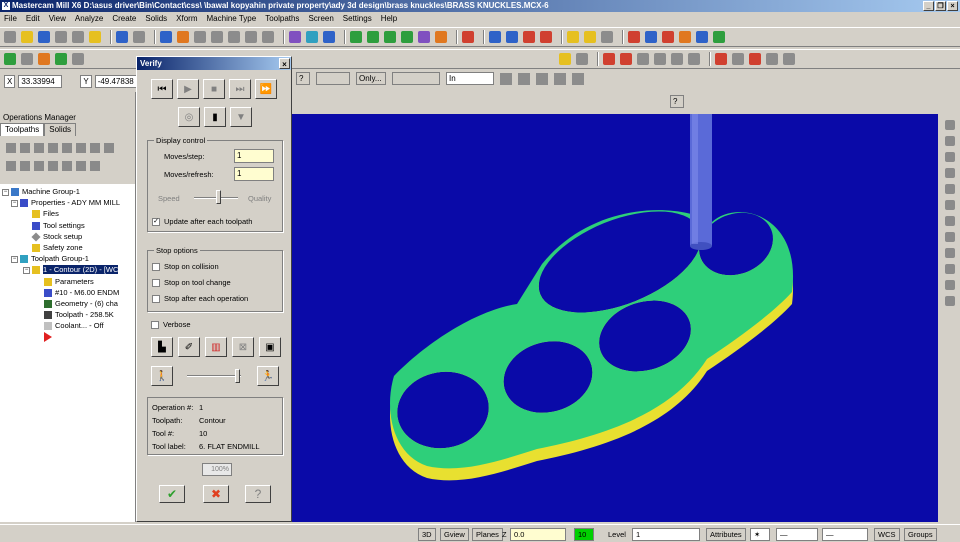  What do you see at coordinates (25, 148) in the screenshot?
I see `select-dirty-icon` at bounding box center [25, 148].